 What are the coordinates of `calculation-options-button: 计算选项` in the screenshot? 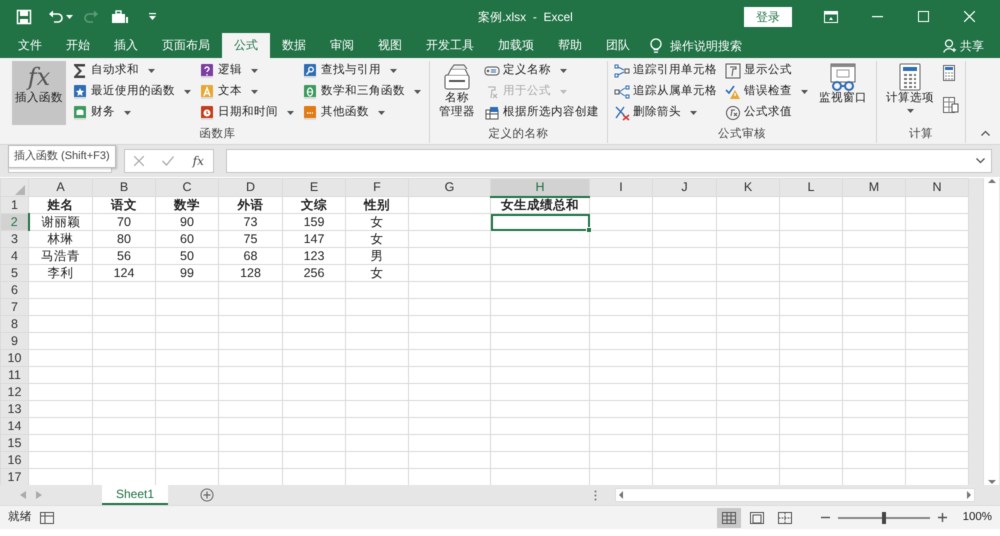 It's located at (910, 93).